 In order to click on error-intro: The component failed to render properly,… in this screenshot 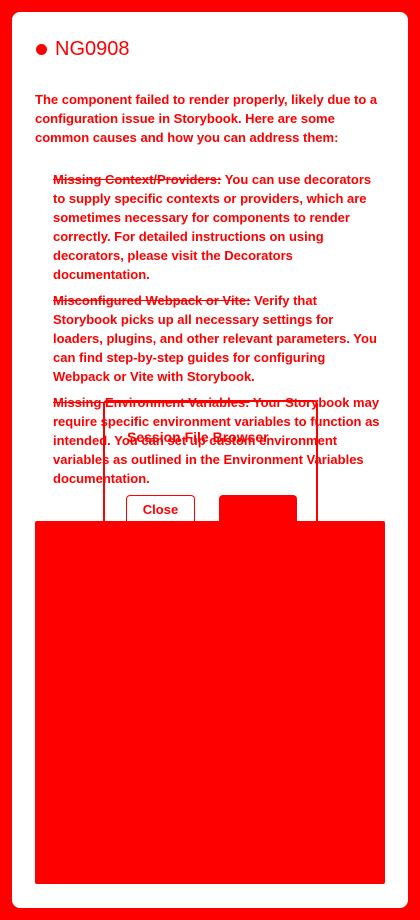, I will do `click(206, 118)`.